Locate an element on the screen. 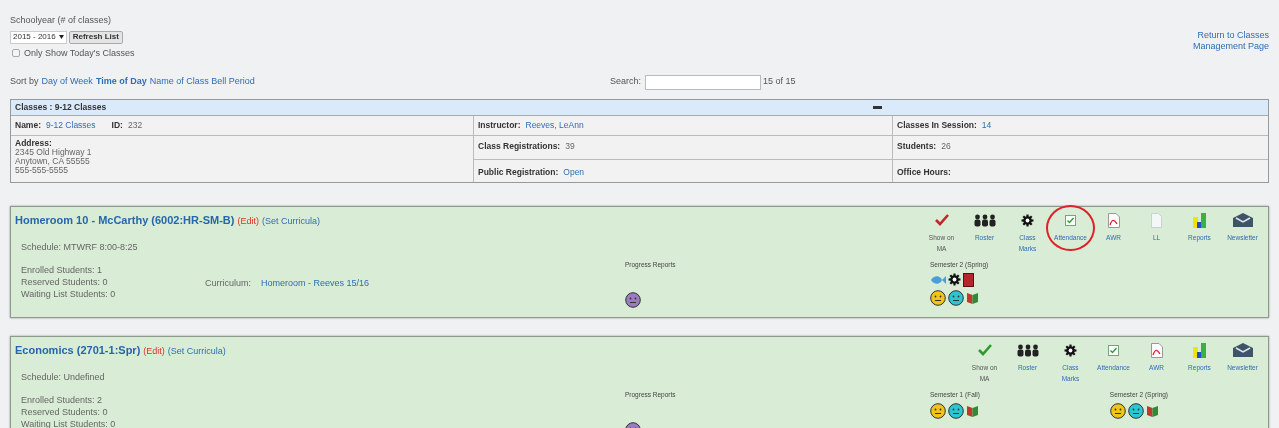 This screenshot has height=428, width=1279. address-label: Address: is located at coordinates (34, 143).